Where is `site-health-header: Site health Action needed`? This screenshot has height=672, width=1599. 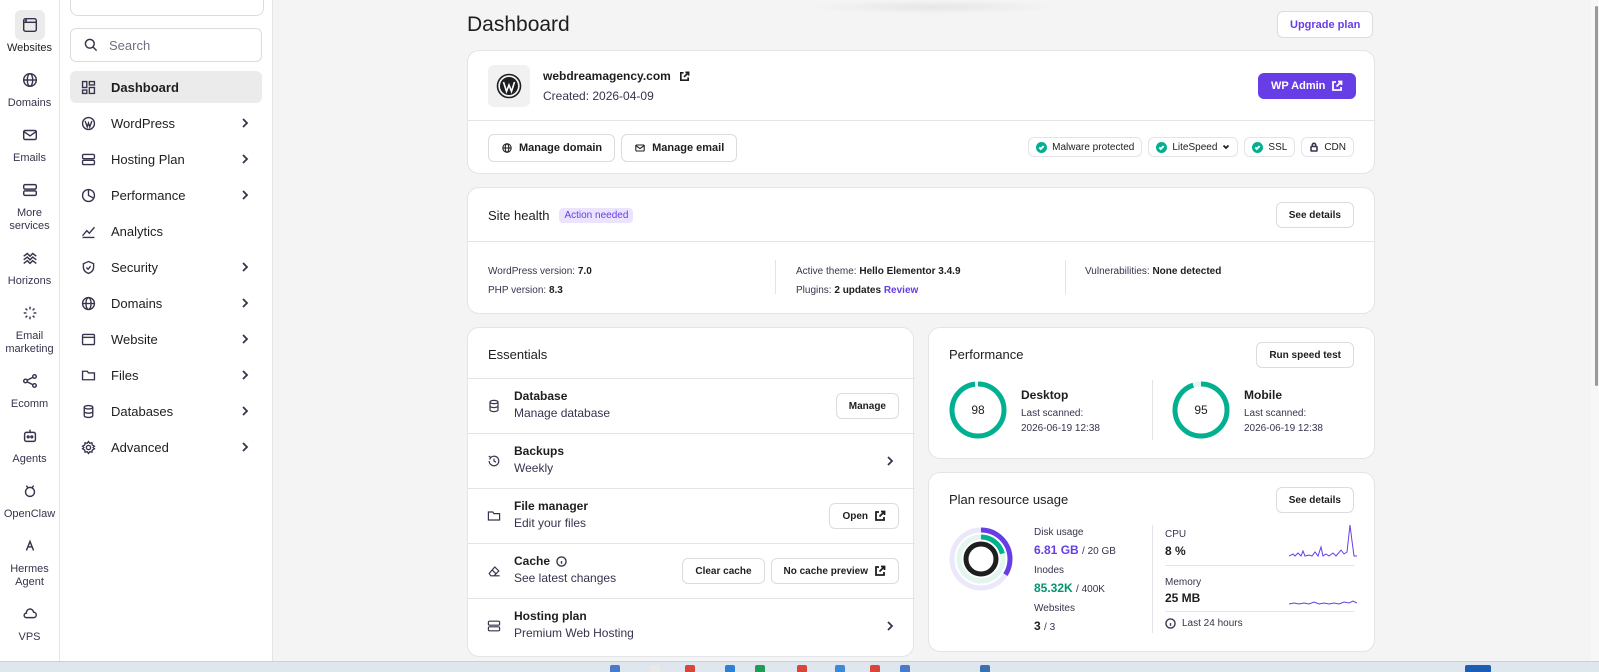
site-health-header: Site health Action needed is located at coordinates (561, 215).